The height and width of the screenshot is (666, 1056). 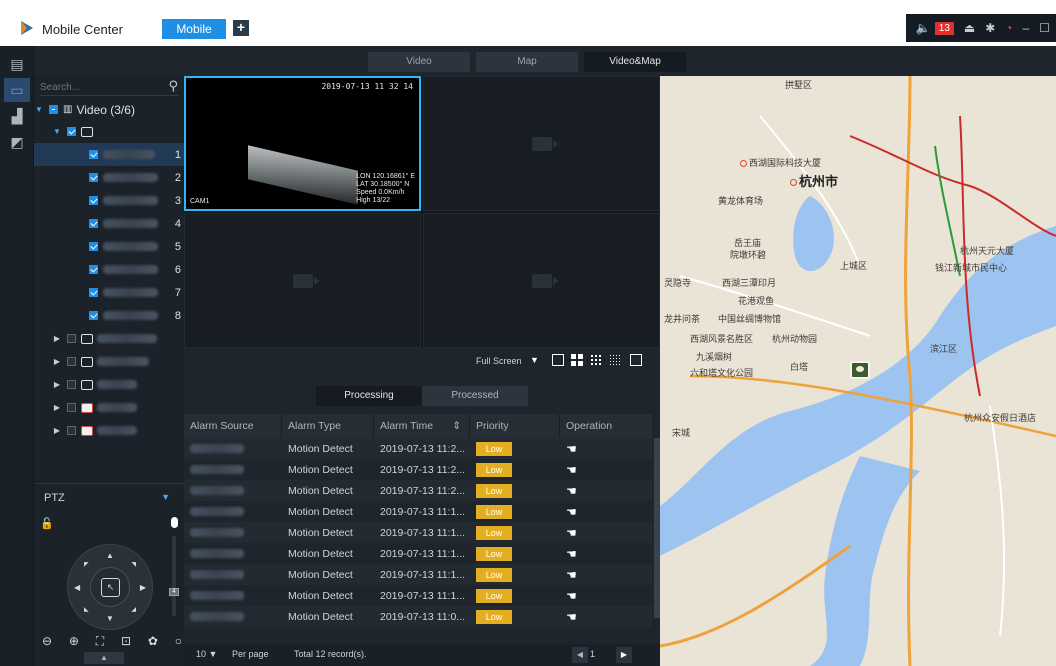 What do you see at coordinates (77, 587) in the screenshot?
I see `ptz-left-icon: ◀` at bounding box center [77, 587].